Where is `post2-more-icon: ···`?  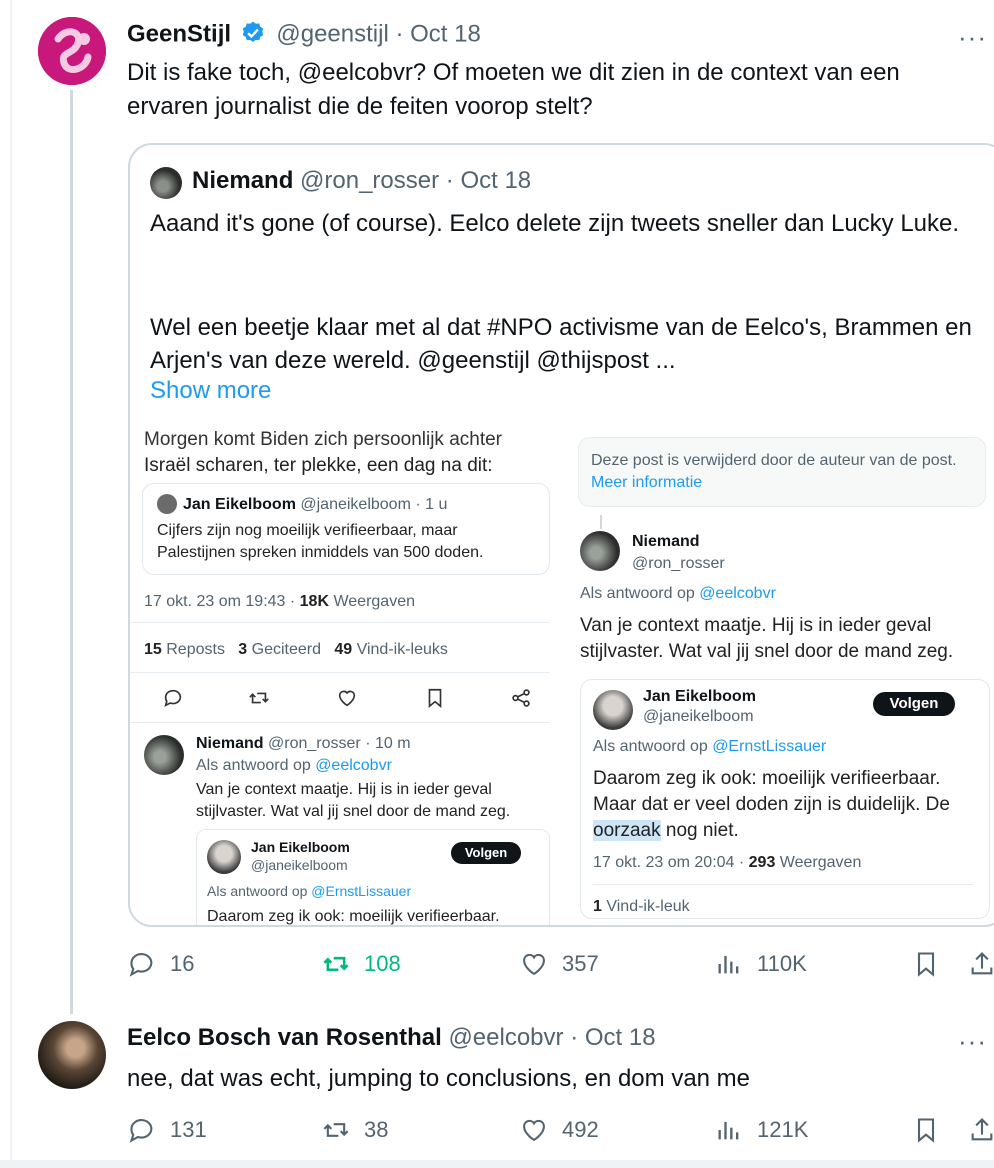 post2-more-icon: ··· is located at coordinates (972, 1041).